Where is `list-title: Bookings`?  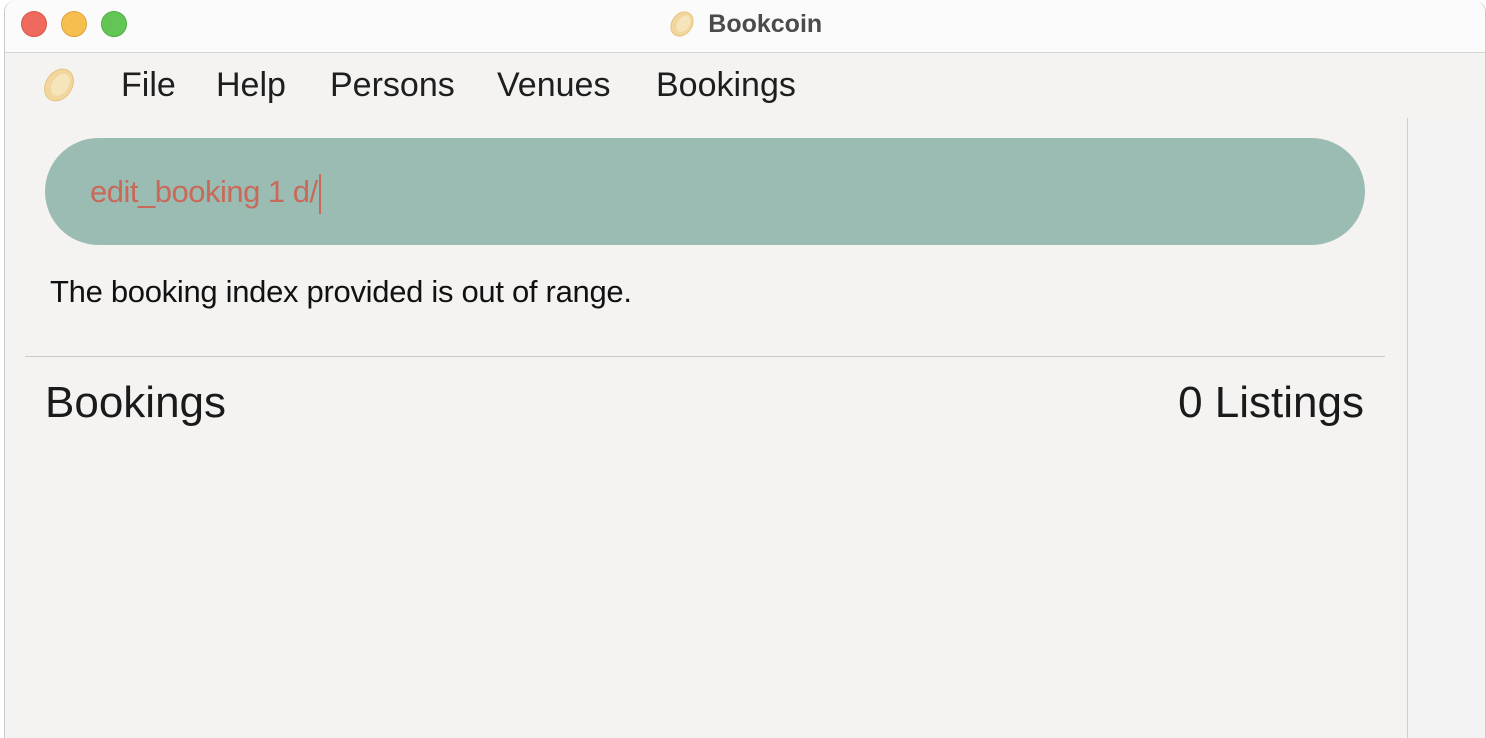
list-title: Bookings is located at coordinates (136, 402).